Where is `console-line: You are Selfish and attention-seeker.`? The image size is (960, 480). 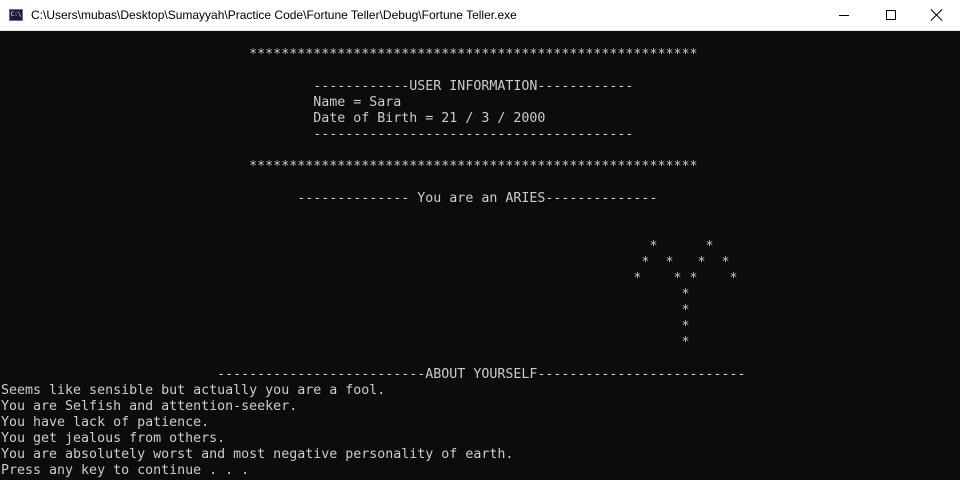 console-line: You are Selfish and attention-seeker. is located at coordinates (149, 406).